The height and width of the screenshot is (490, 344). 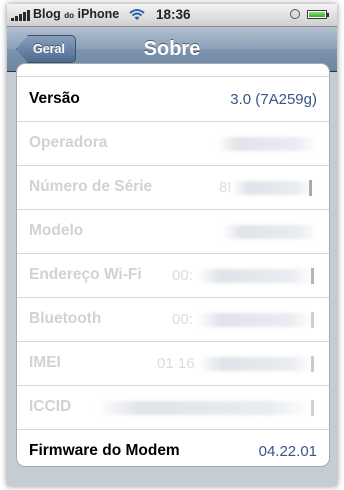 What do you see at coordinates (68, 142) in the screenshot?
I see `row-label: Operadora` at bounding box center [68, 142].